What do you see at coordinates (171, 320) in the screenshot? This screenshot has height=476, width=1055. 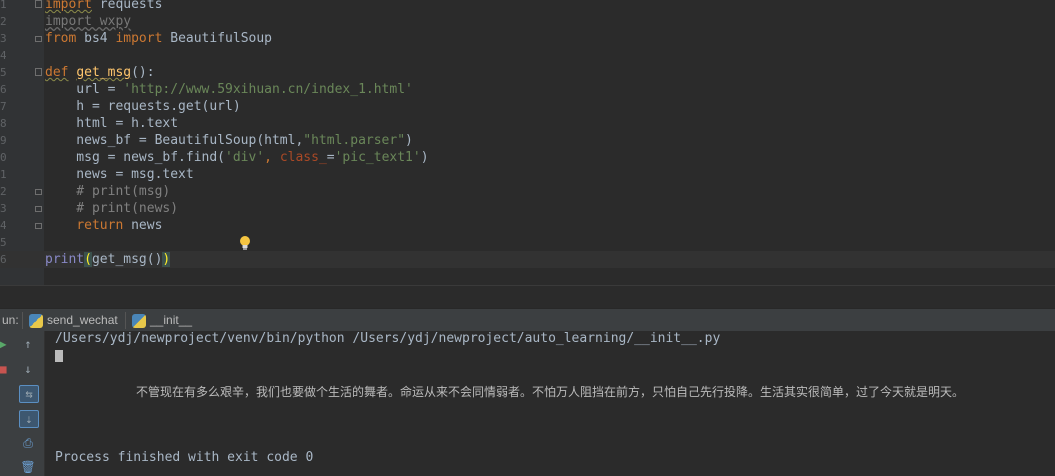 I see `tab-label: __init__` at bounding box center [171, 320].